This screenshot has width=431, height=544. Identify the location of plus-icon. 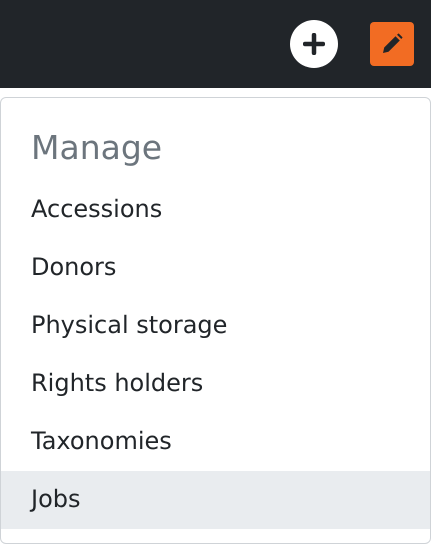
(314, 44).